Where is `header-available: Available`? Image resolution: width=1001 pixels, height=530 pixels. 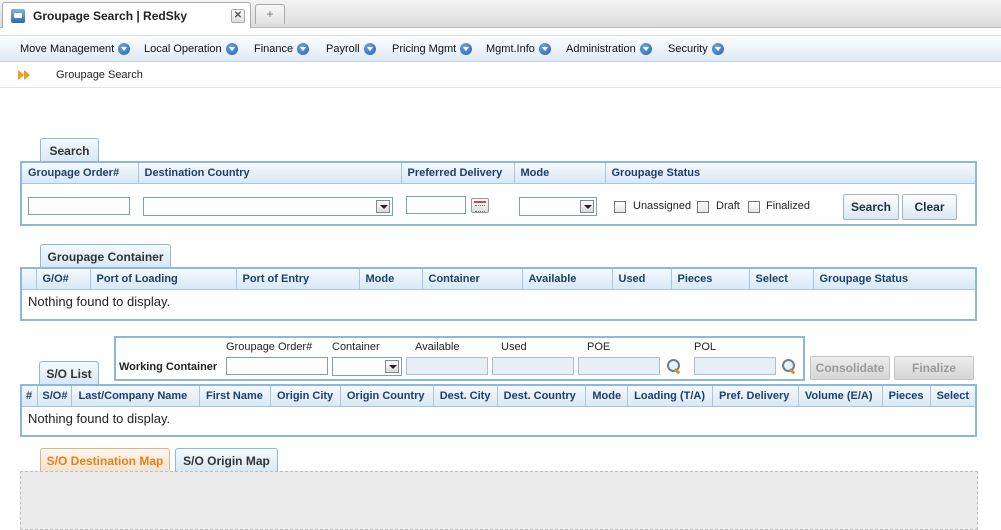
header-available: Available is located at coordinates (567, 279).